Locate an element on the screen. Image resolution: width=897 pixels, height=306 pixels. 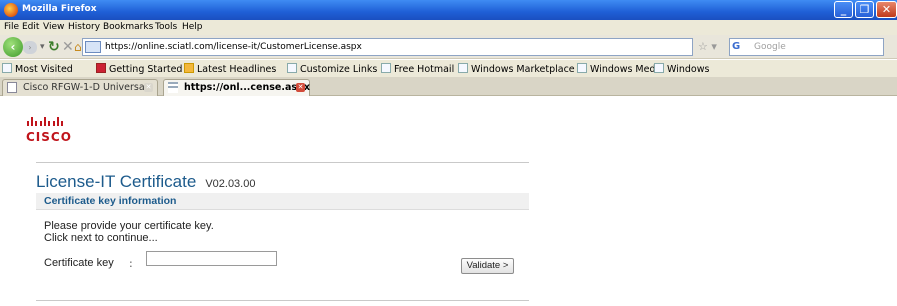
page-title-text: License-IT Certificate is located at coordinates (116, 181).